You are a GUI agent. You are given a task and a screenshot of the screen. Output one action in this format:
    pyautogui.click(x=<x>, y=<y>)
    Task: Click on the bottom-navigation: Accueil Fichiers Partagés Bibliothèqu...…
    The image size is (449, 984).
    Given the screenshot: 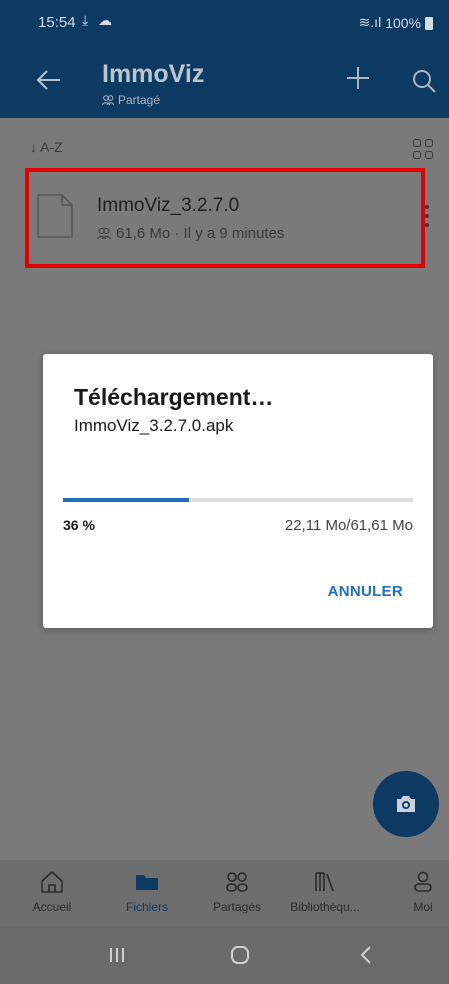 What is the action you would take?
    pyautogui.click(x=224, y=893)
    